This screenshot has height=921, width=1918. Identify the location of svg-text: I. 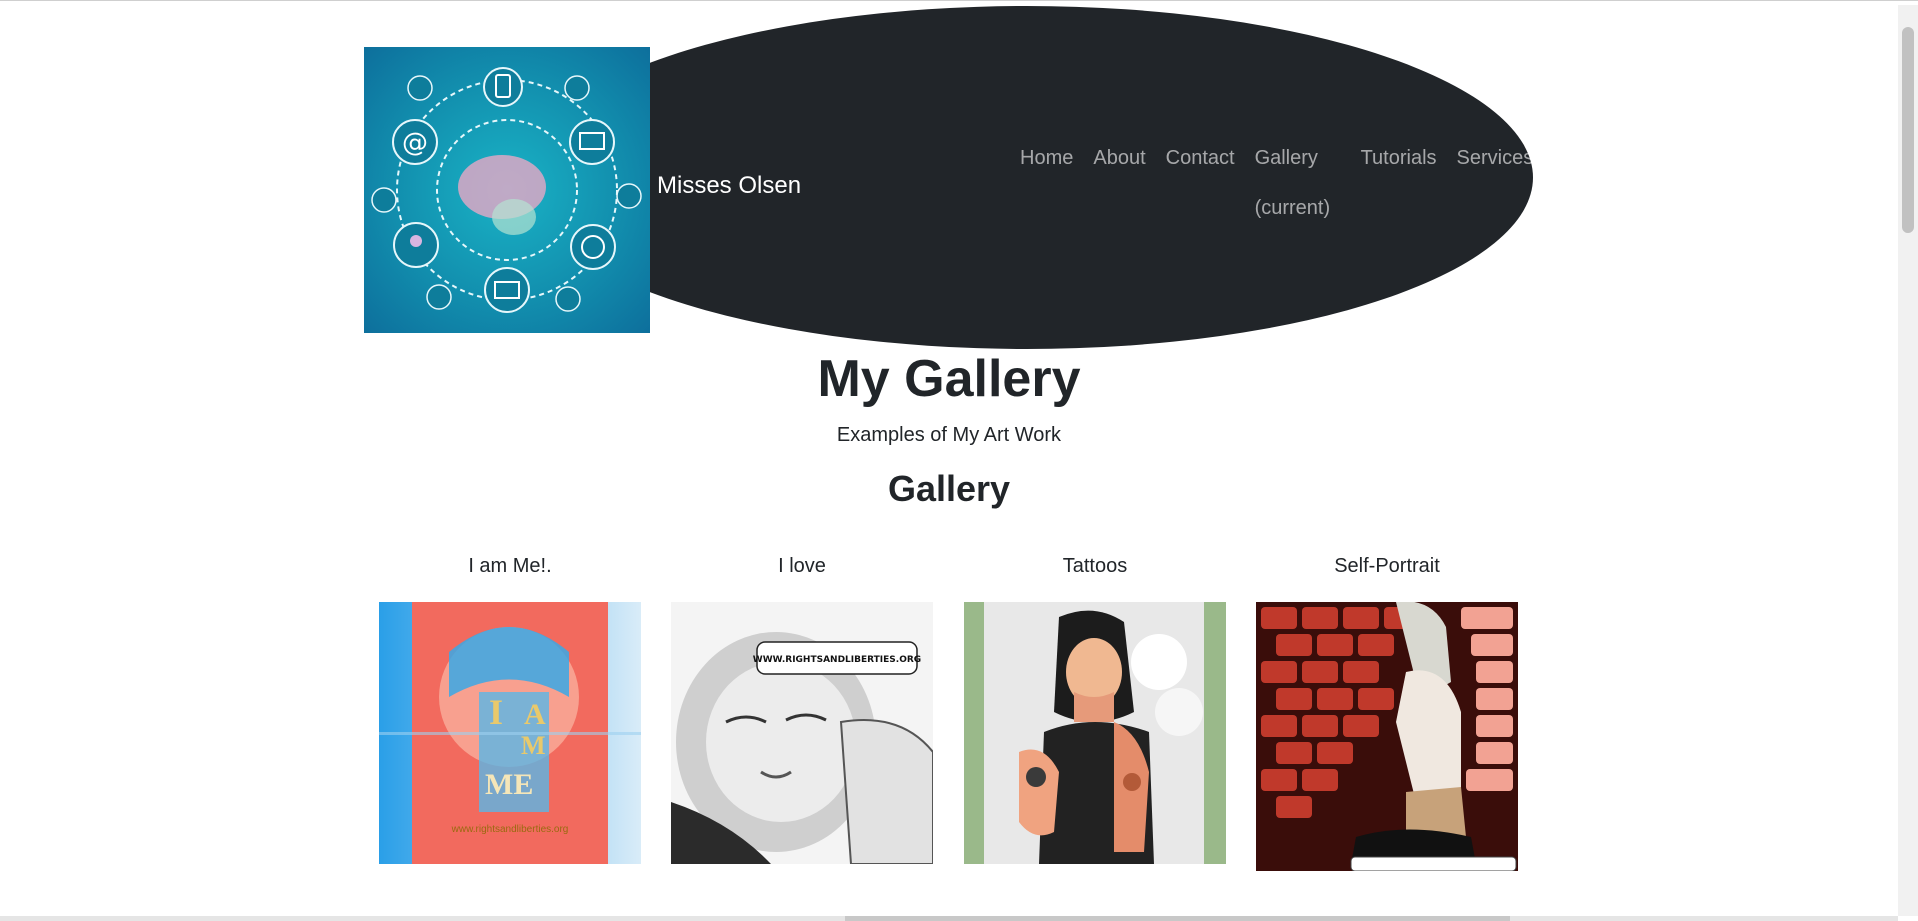
(496, 712).